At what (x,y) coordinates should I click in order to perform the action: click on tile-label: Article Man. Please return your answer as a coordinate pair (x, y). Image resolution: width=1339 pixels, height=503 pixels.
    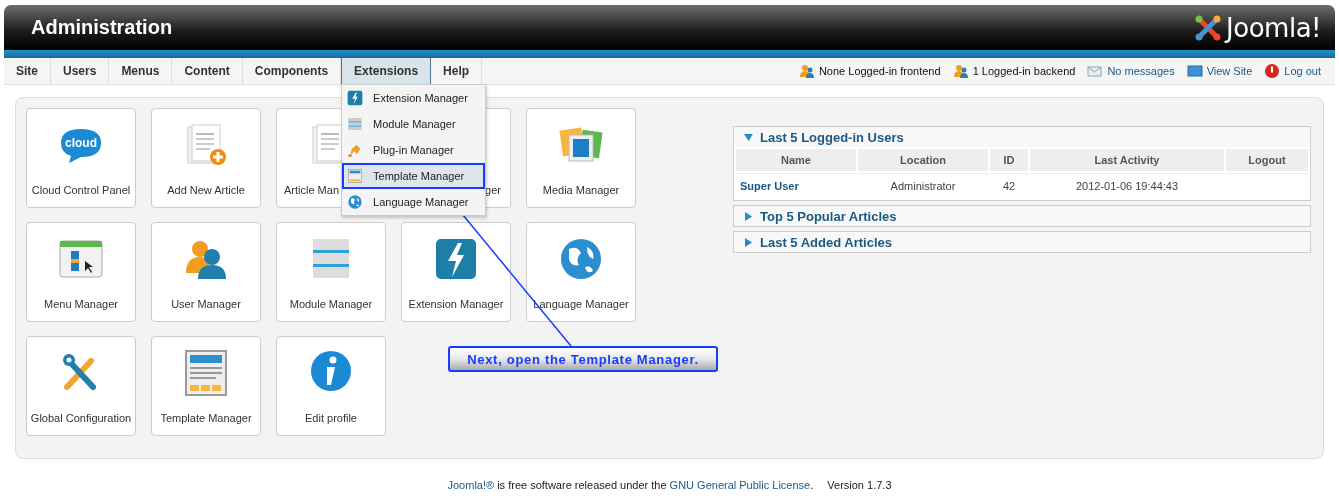
    Looking at the image, I should click on (312, 190).